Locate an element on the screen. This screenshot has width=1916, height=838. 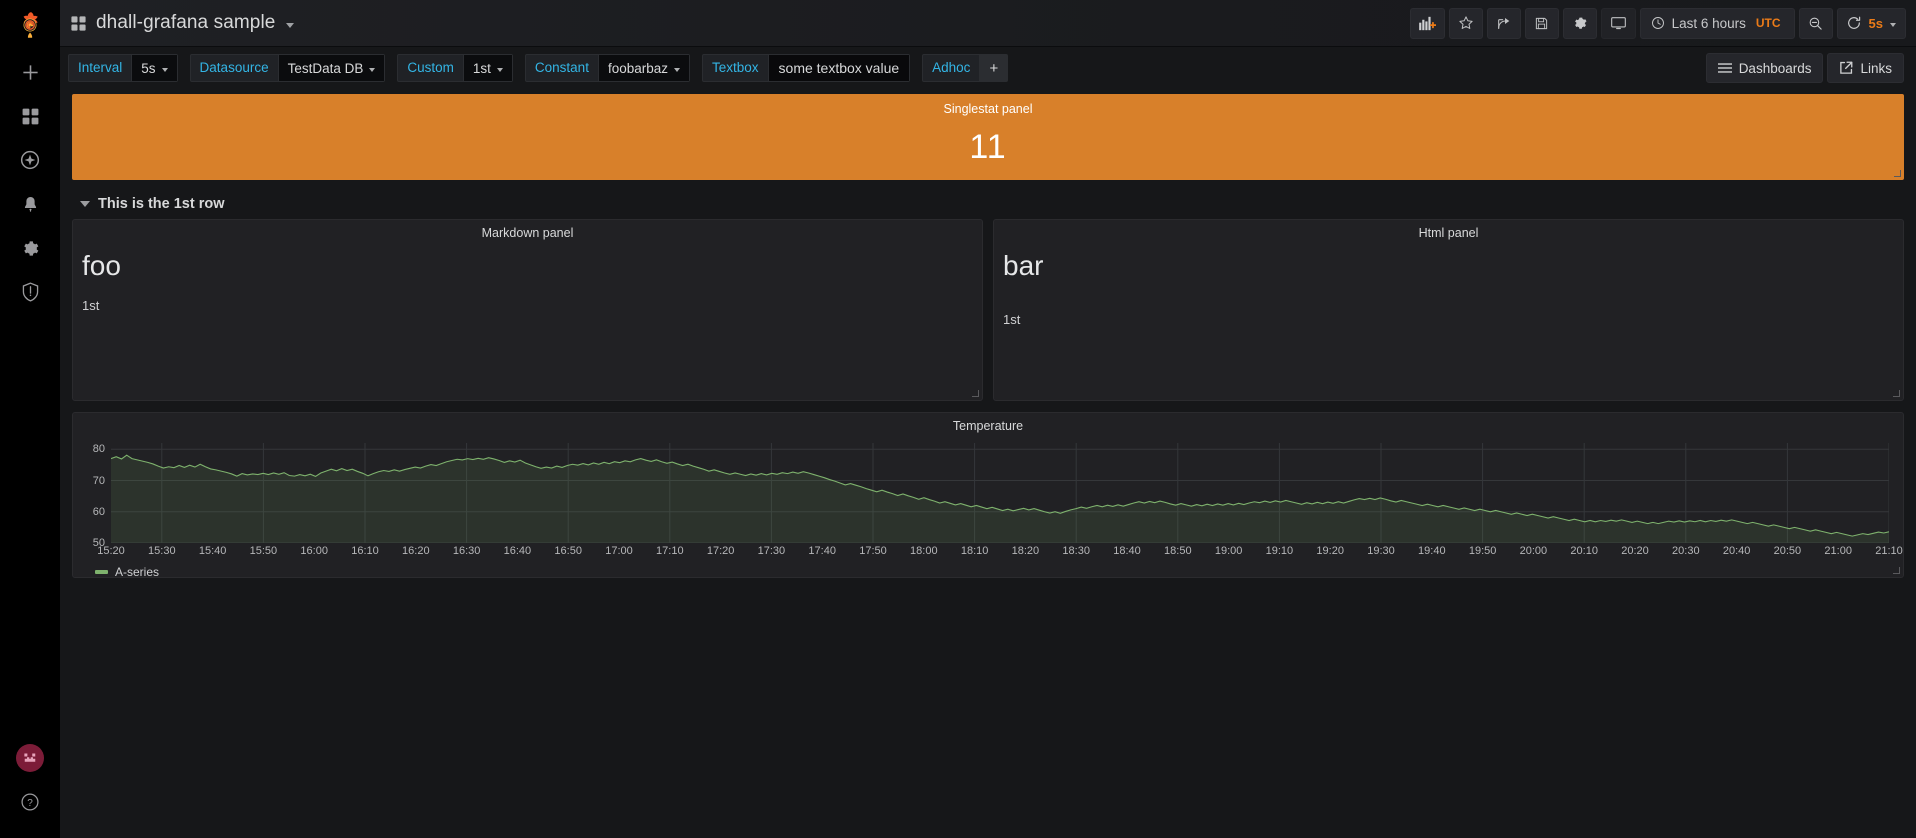
panel-markdown: Markdown panel foo 1st is located at coordinates (527, 310).